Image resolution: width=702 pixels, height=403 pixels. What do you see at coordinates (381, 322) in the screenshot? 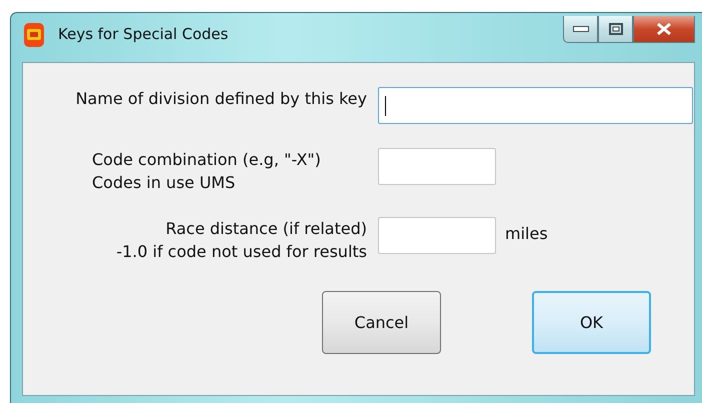
I see `cancel-button: Cancel` at bounding box center [381, 322].